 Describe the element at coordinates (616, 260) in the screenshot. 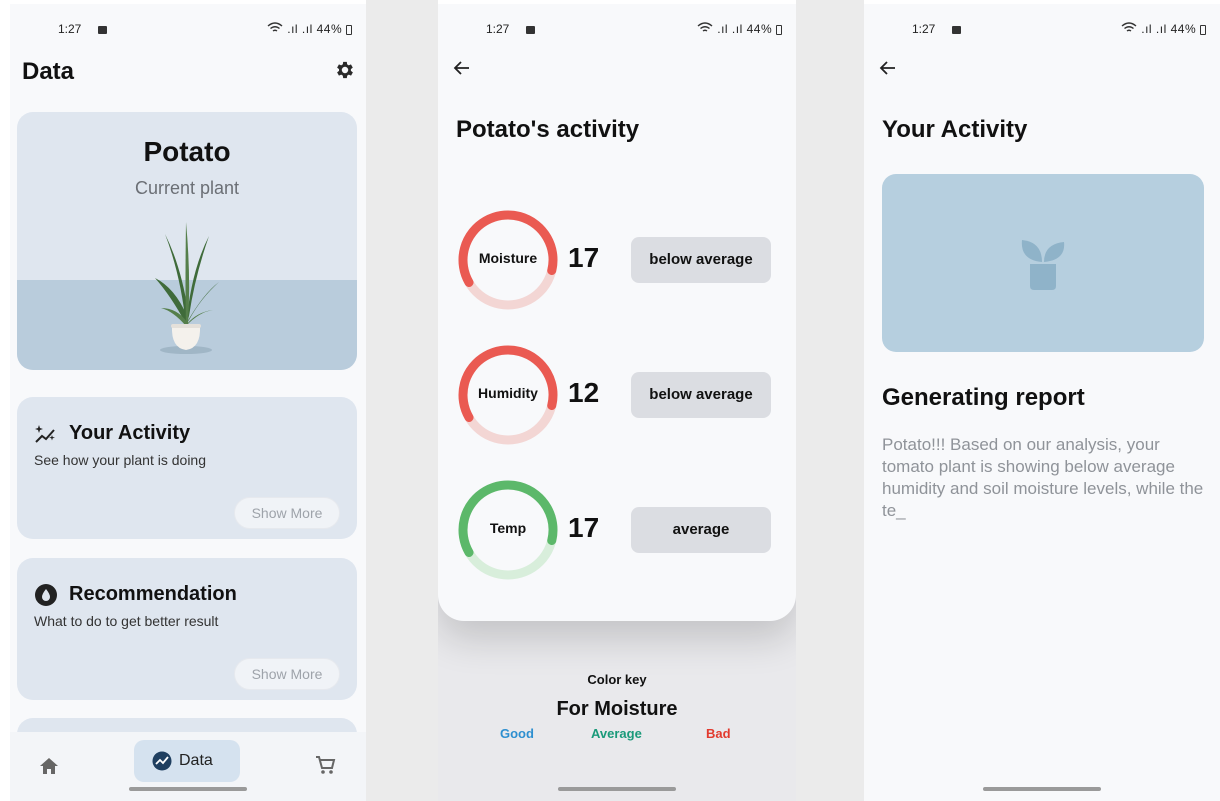

I see `moisture-metric: Moisture 17 below average` at that location.